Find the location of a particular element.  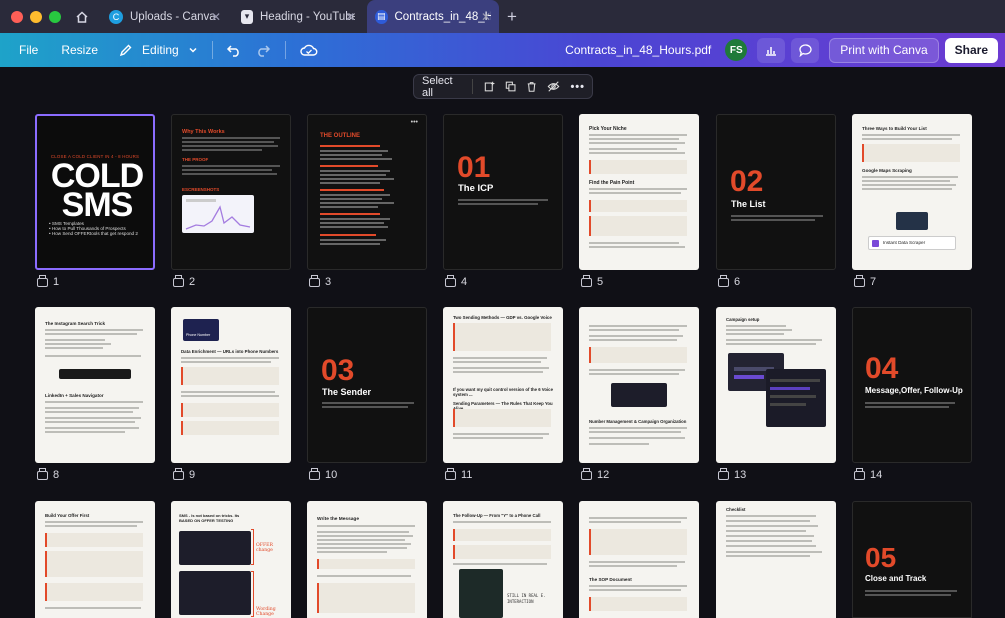

editing-mode-dropdown: Editing is located at coordinates (158, 50).